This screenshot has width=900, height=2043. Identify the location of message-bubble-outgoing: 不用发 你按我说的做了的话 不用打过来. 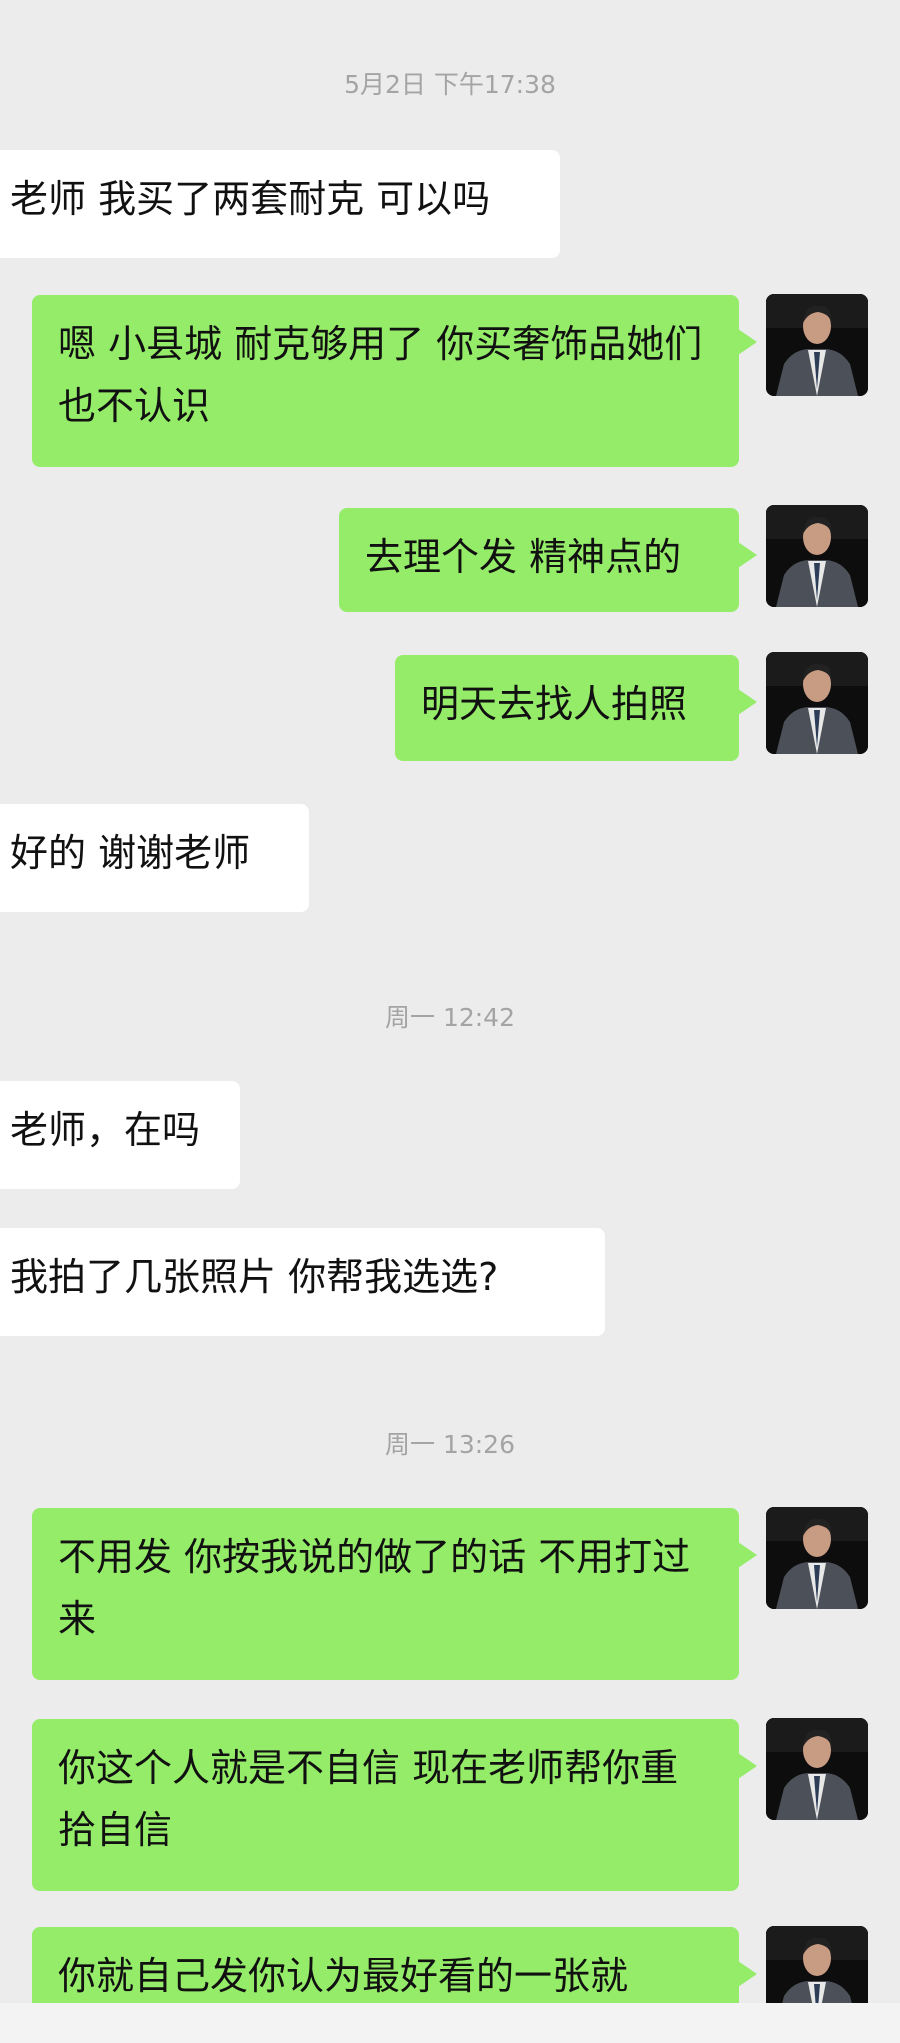
(394, 1594).